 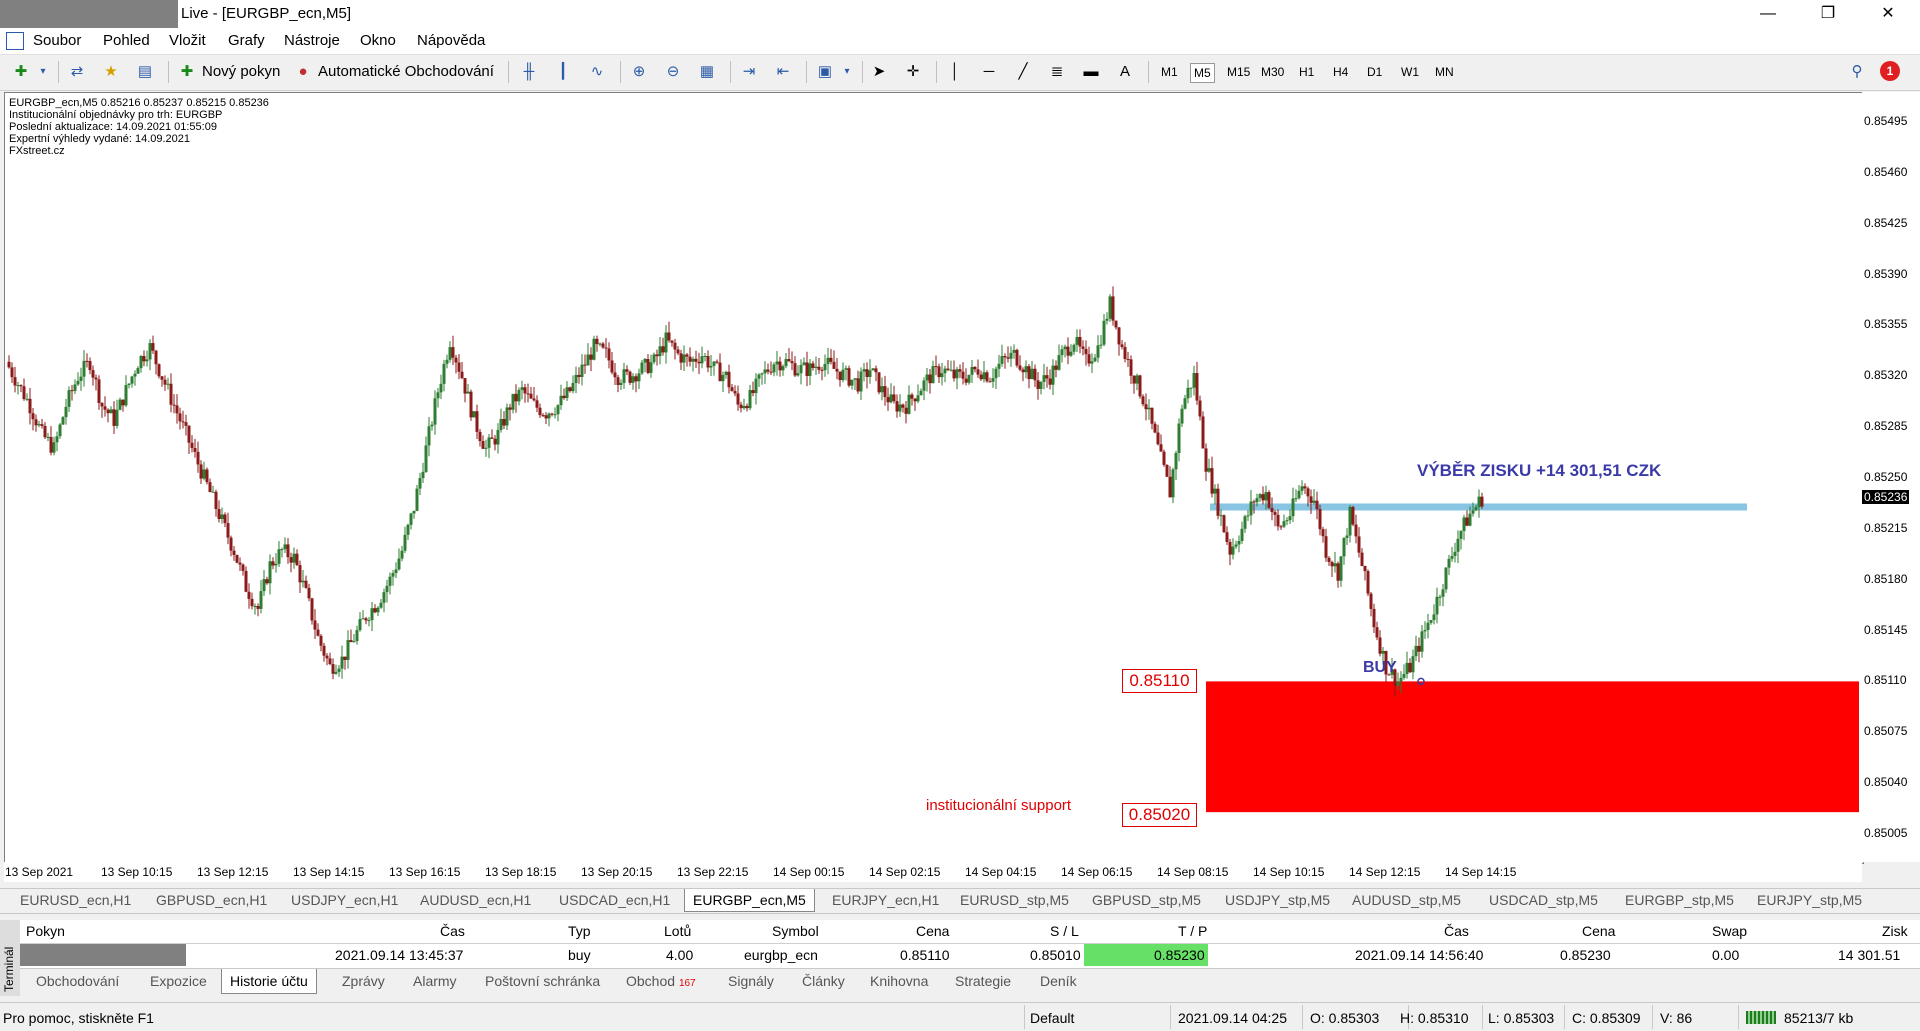 What do you see at coordinates (1374, 72) in the screenshot?
I see `tf-d1: D1` at bounding box center [1374, 72].